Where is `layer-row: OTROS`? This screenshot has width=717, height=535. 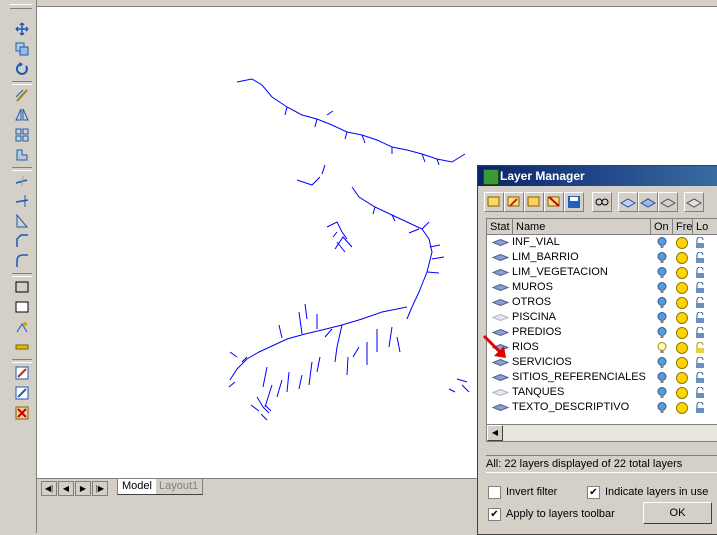 layer-row: OTROS is located at coordinates (602, 302).